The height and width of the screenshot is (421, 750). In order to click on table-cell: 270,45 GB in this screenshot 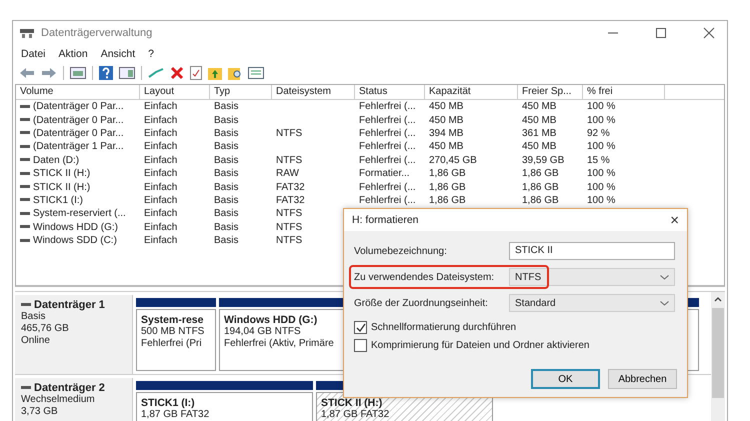, I will do `click(453, 160)`.